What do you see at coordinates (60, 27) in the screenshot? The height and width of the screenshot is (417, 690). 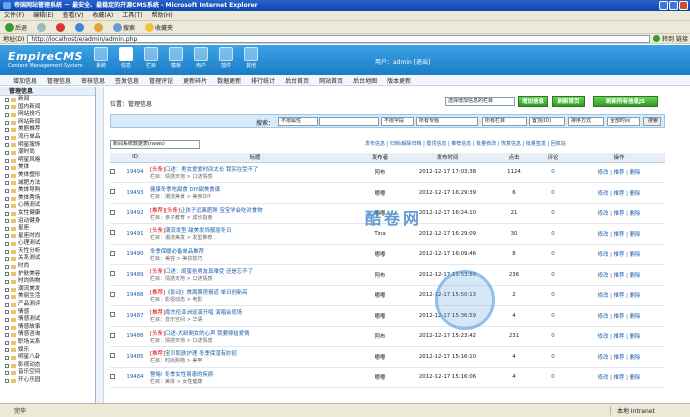 I see `stop-button` at bounding box center [60, 27].